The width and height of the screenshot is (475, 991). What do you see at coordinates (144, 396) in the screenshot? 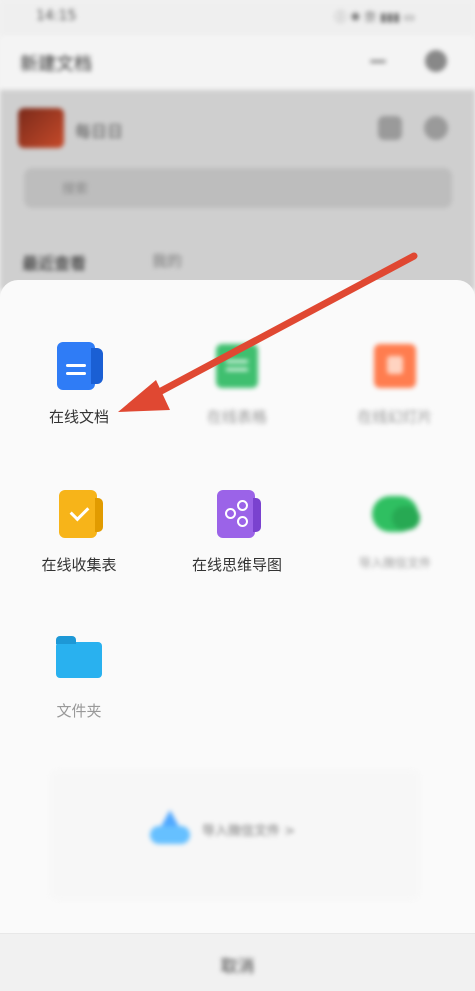
I see `arrow-head` at bounding box center [144, 396].